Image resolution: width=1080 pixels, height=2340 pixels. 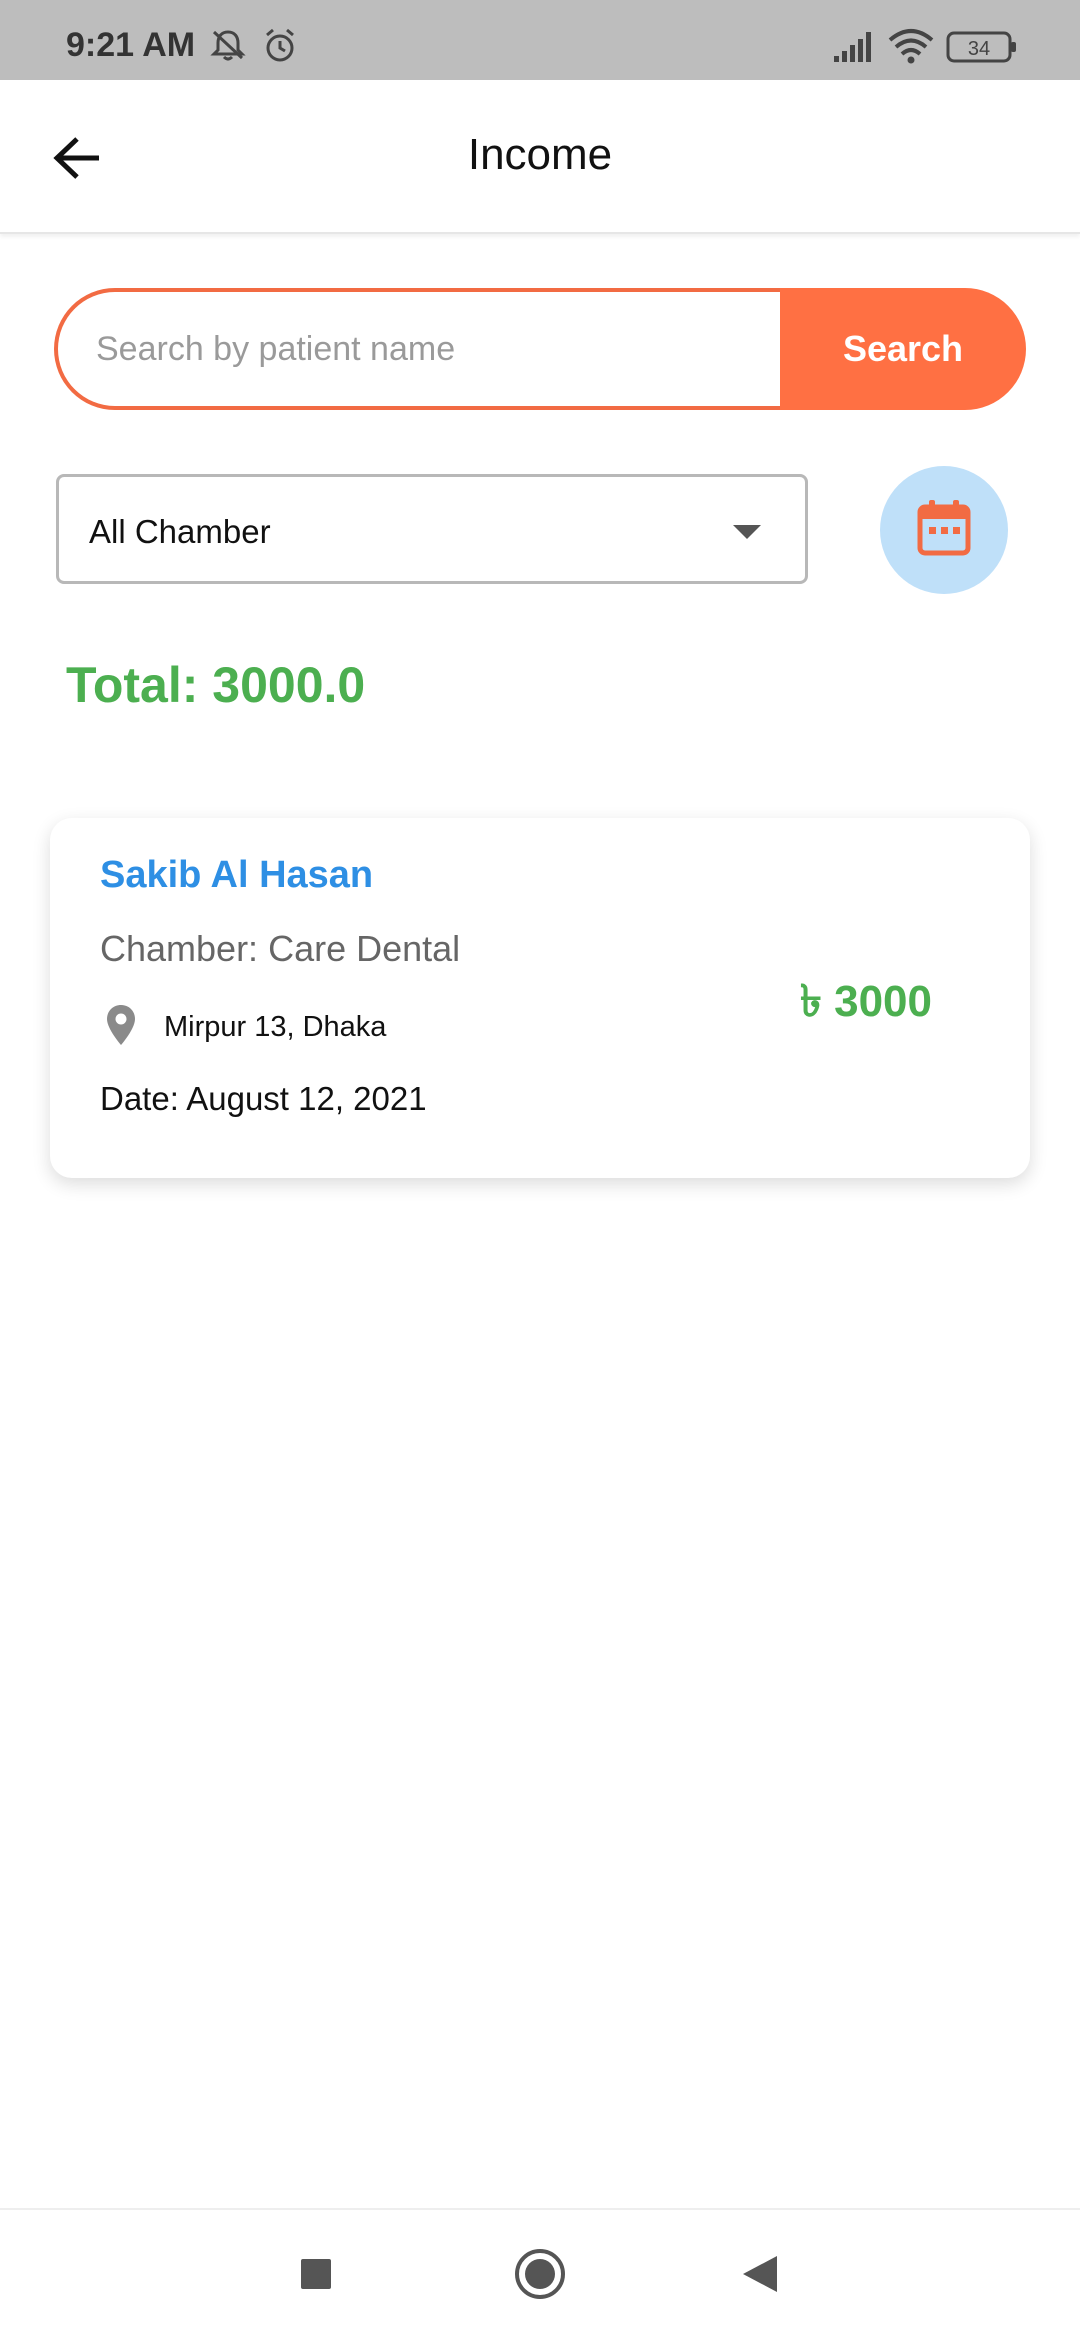 What do you see at coordinates (237, 875) in the screenshot?
I see `patient-name: Sakib Al Hasan` at bounding box center [237, 875].